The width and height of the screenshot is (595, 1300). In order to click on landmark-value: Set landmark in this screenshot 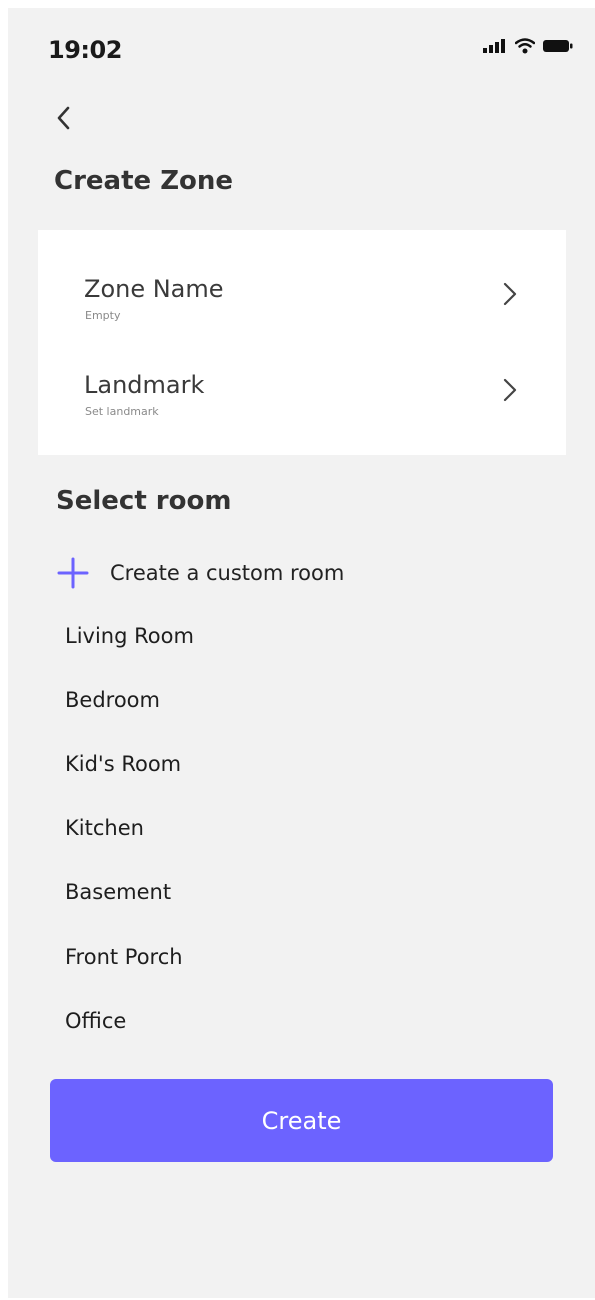, I will do `click(122, 411)`.